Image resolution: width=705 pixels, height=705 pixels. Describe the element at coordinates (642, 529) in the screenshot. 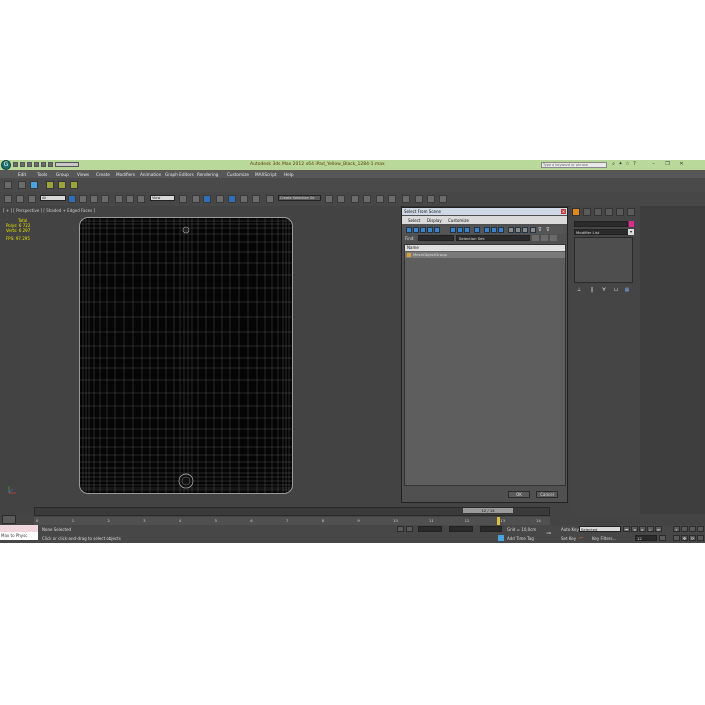

I see `play-icon: ▸` at that location.